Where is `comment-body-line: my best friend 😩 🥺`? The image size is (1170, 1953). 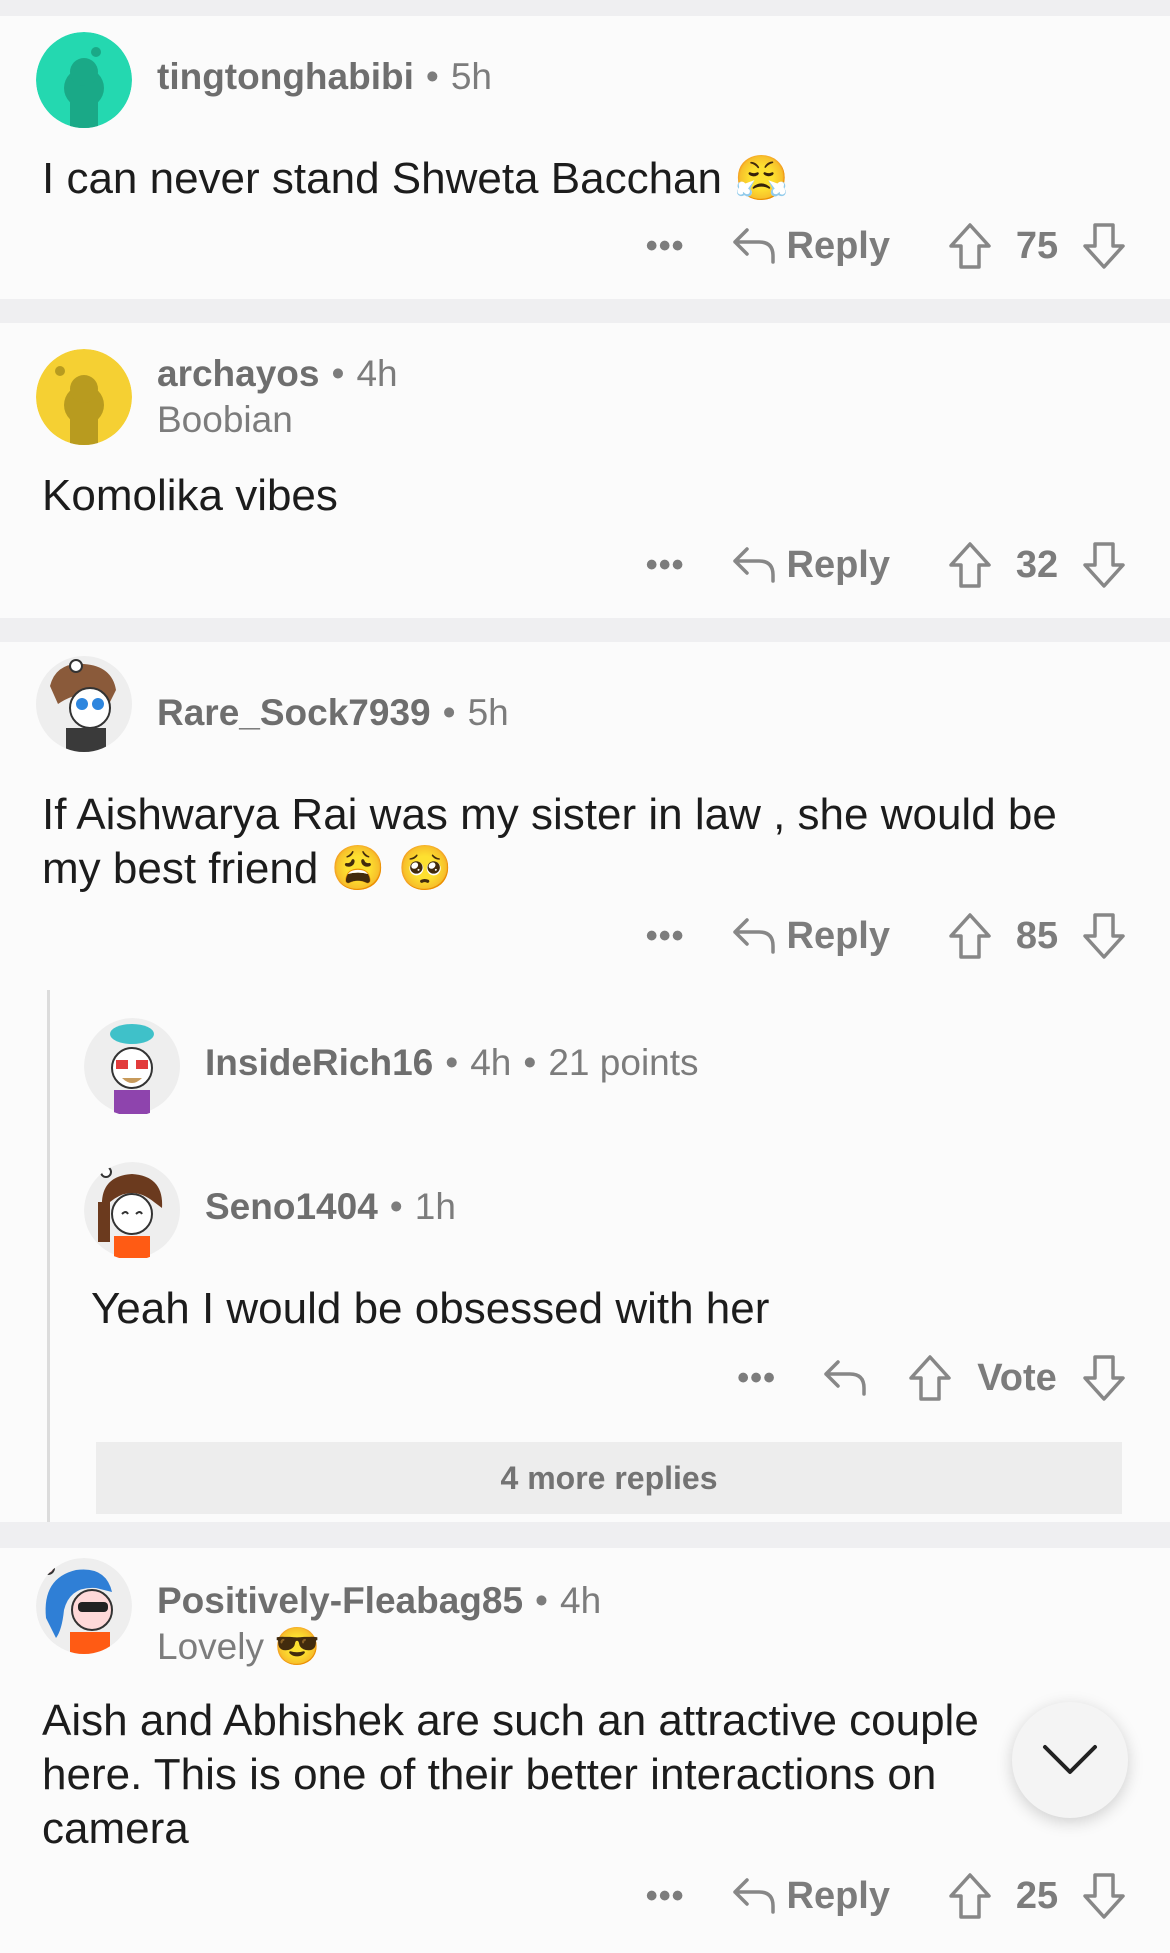 comment-body-line: my best friend 😩 🥺 is located at coordinates (247, 868).